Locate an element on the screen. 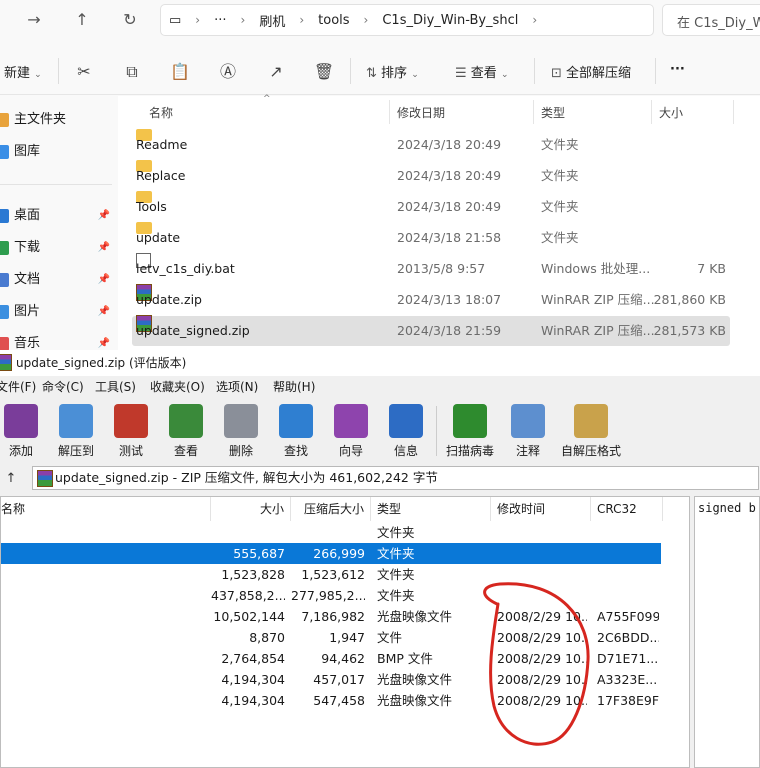  menu-item: 工具(S) is located at coordinates (115, 387).